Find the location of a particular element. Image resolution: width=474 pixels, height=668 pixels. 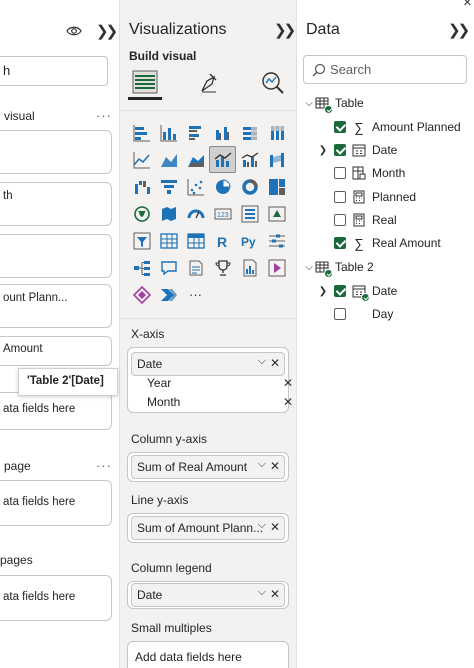

field-real: Real is located at coordinates (365, 220).